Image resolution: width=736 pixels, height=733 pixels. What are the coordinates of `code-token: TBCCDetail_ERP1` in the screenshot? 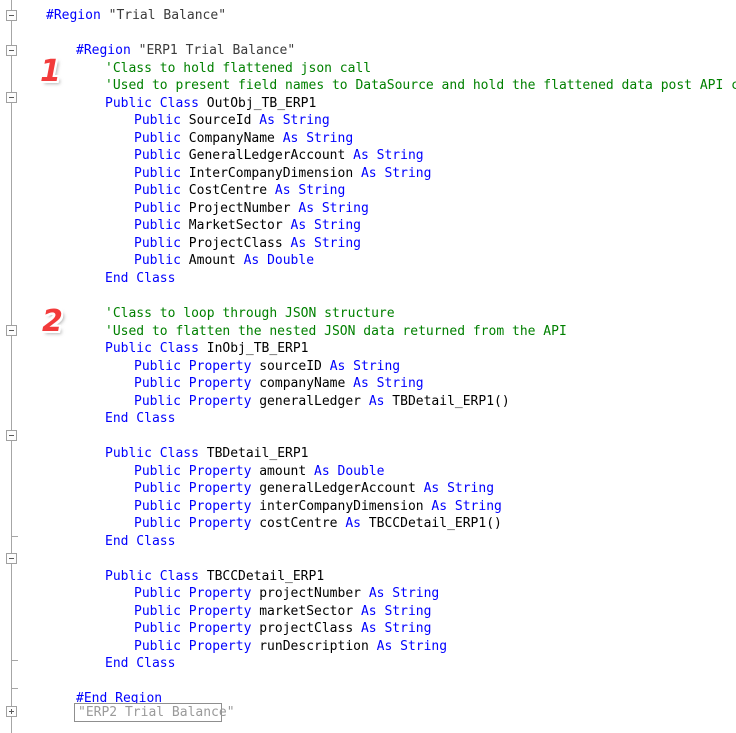 It's located at (261, 576).